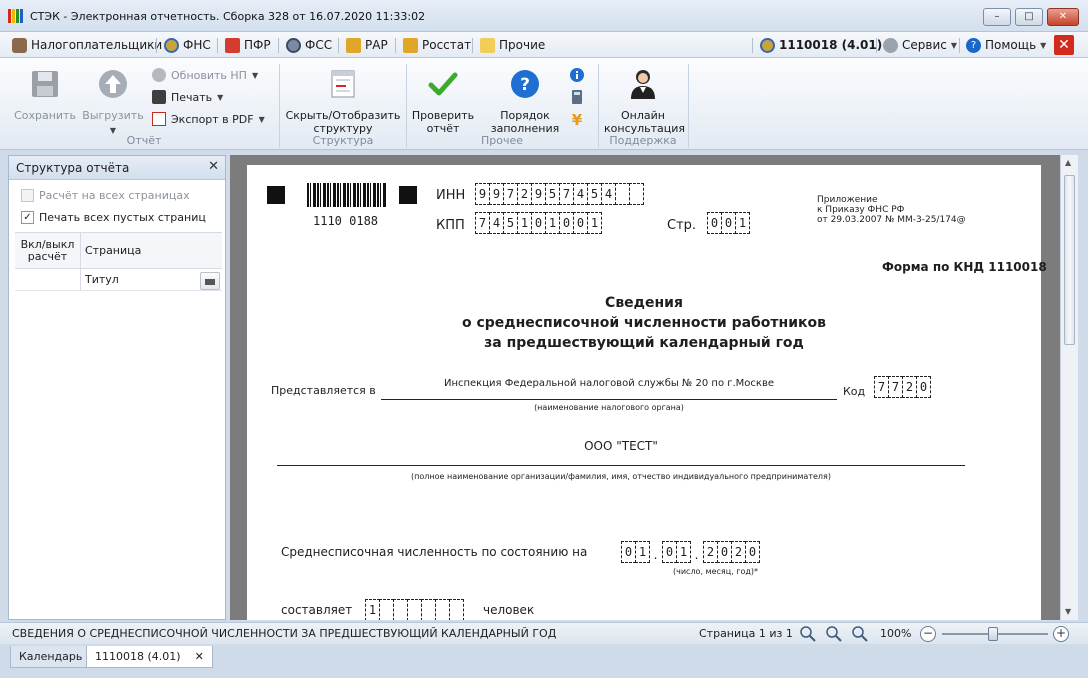 The image size is (1088, 678). I want to click on zoom-actual-size-icon, so click(860, 634).